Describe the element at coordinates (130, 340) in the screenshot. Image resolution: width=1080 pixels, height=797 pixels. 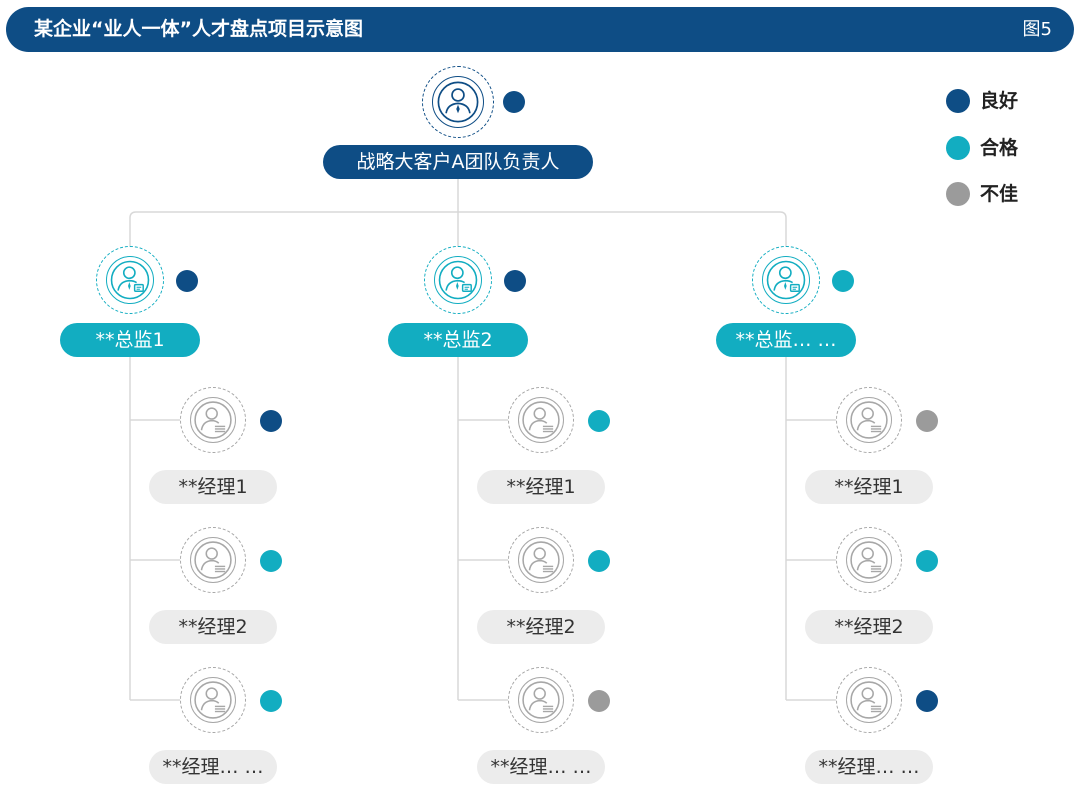
I see `director-label: **总监1` at that location.